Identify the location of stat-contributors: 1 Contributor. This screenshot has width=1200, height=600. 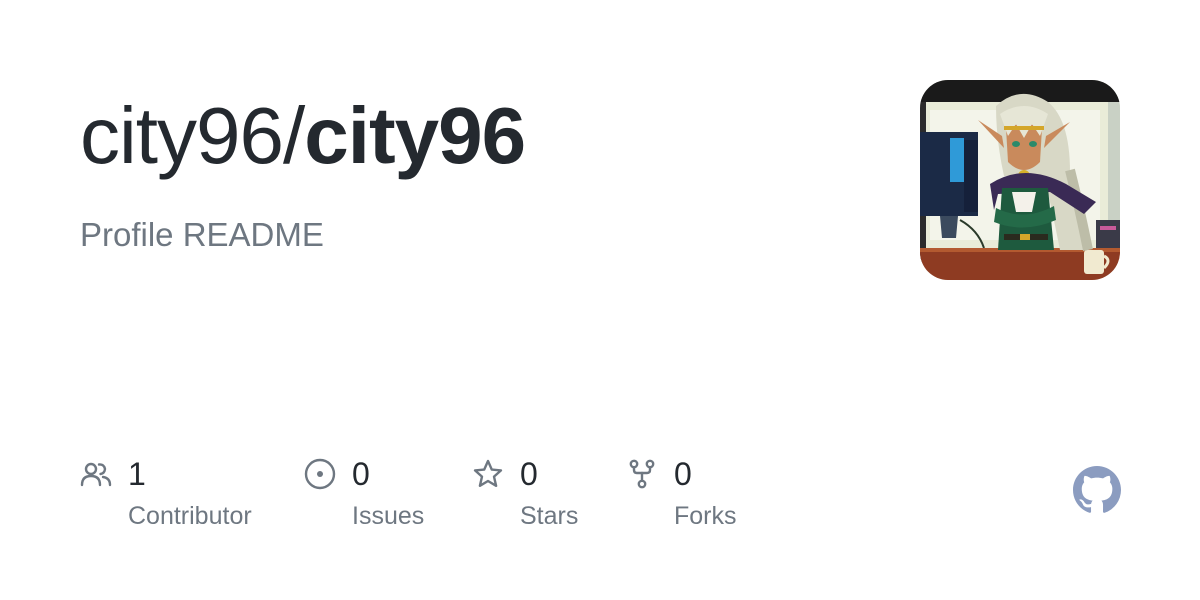
(175, 497).